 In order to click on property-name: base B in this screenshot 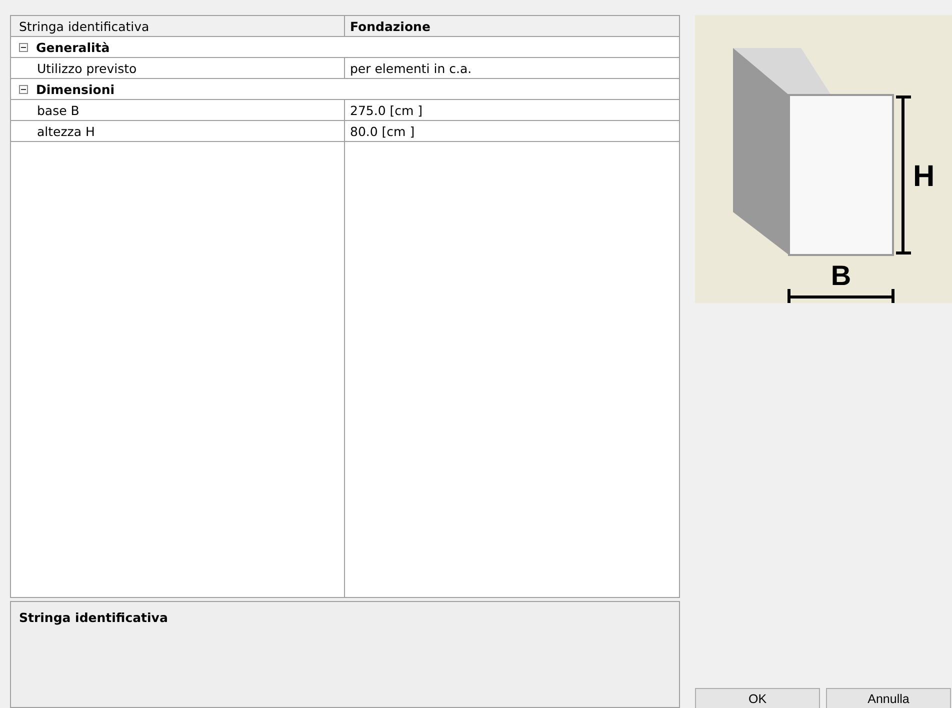, I will do `click(58, 110)`.